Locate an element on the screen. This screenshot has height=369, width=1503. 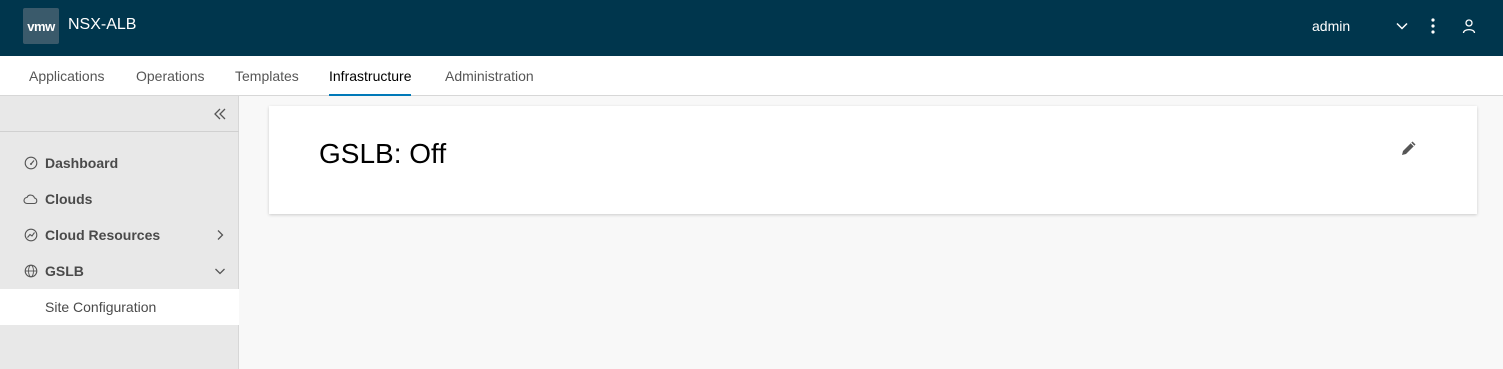
sidebar-item-label: Dashboard is located at coordinates (82, 163).